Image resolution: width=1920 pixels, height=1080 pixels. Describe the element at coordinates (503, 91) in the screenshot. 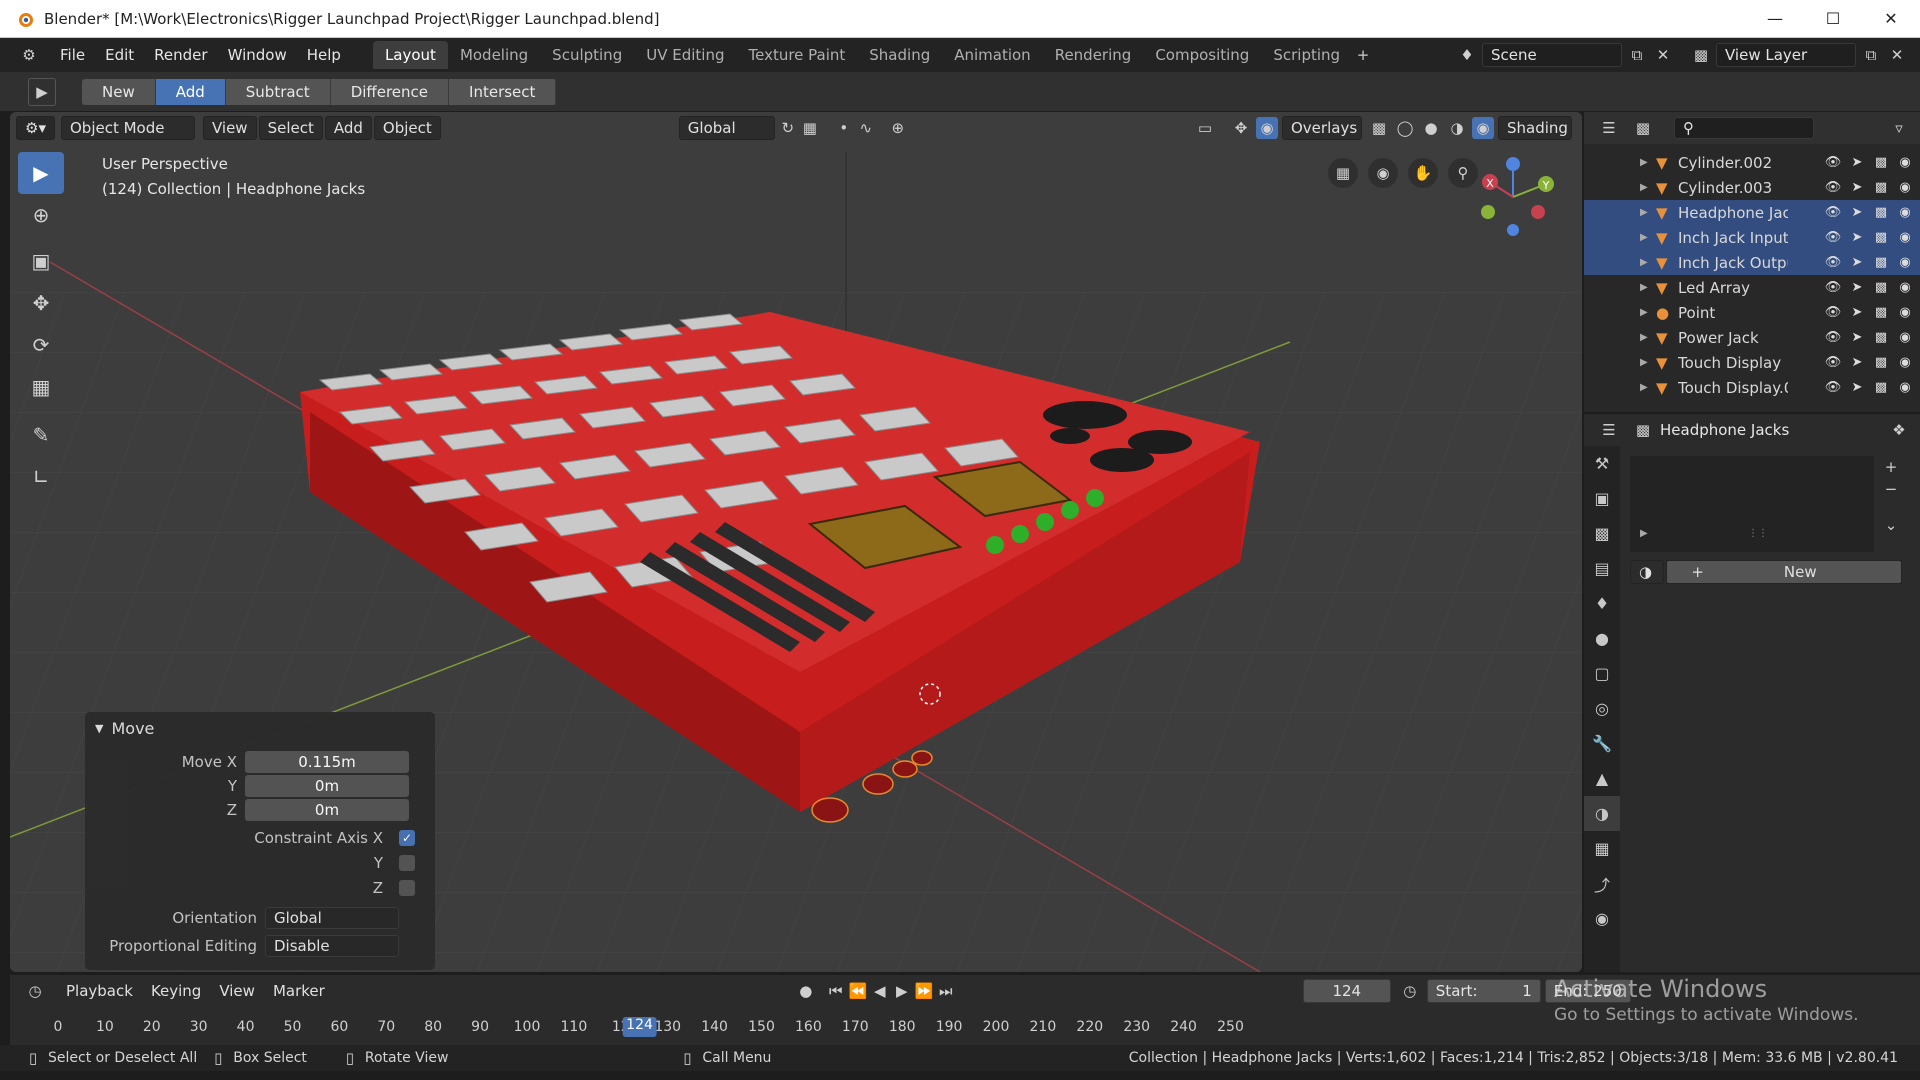

I see `bool-intersect-button: Intersect` at that location.